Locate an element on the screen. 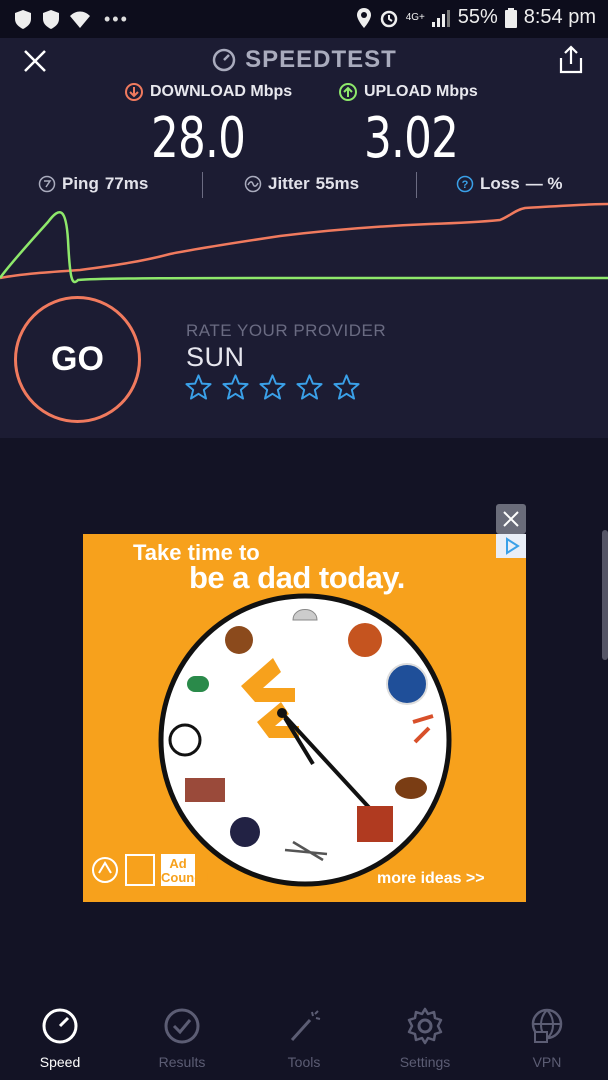 This screenshot has height=1080, width=608. go-button: GO is located at coordinates (77, 359).